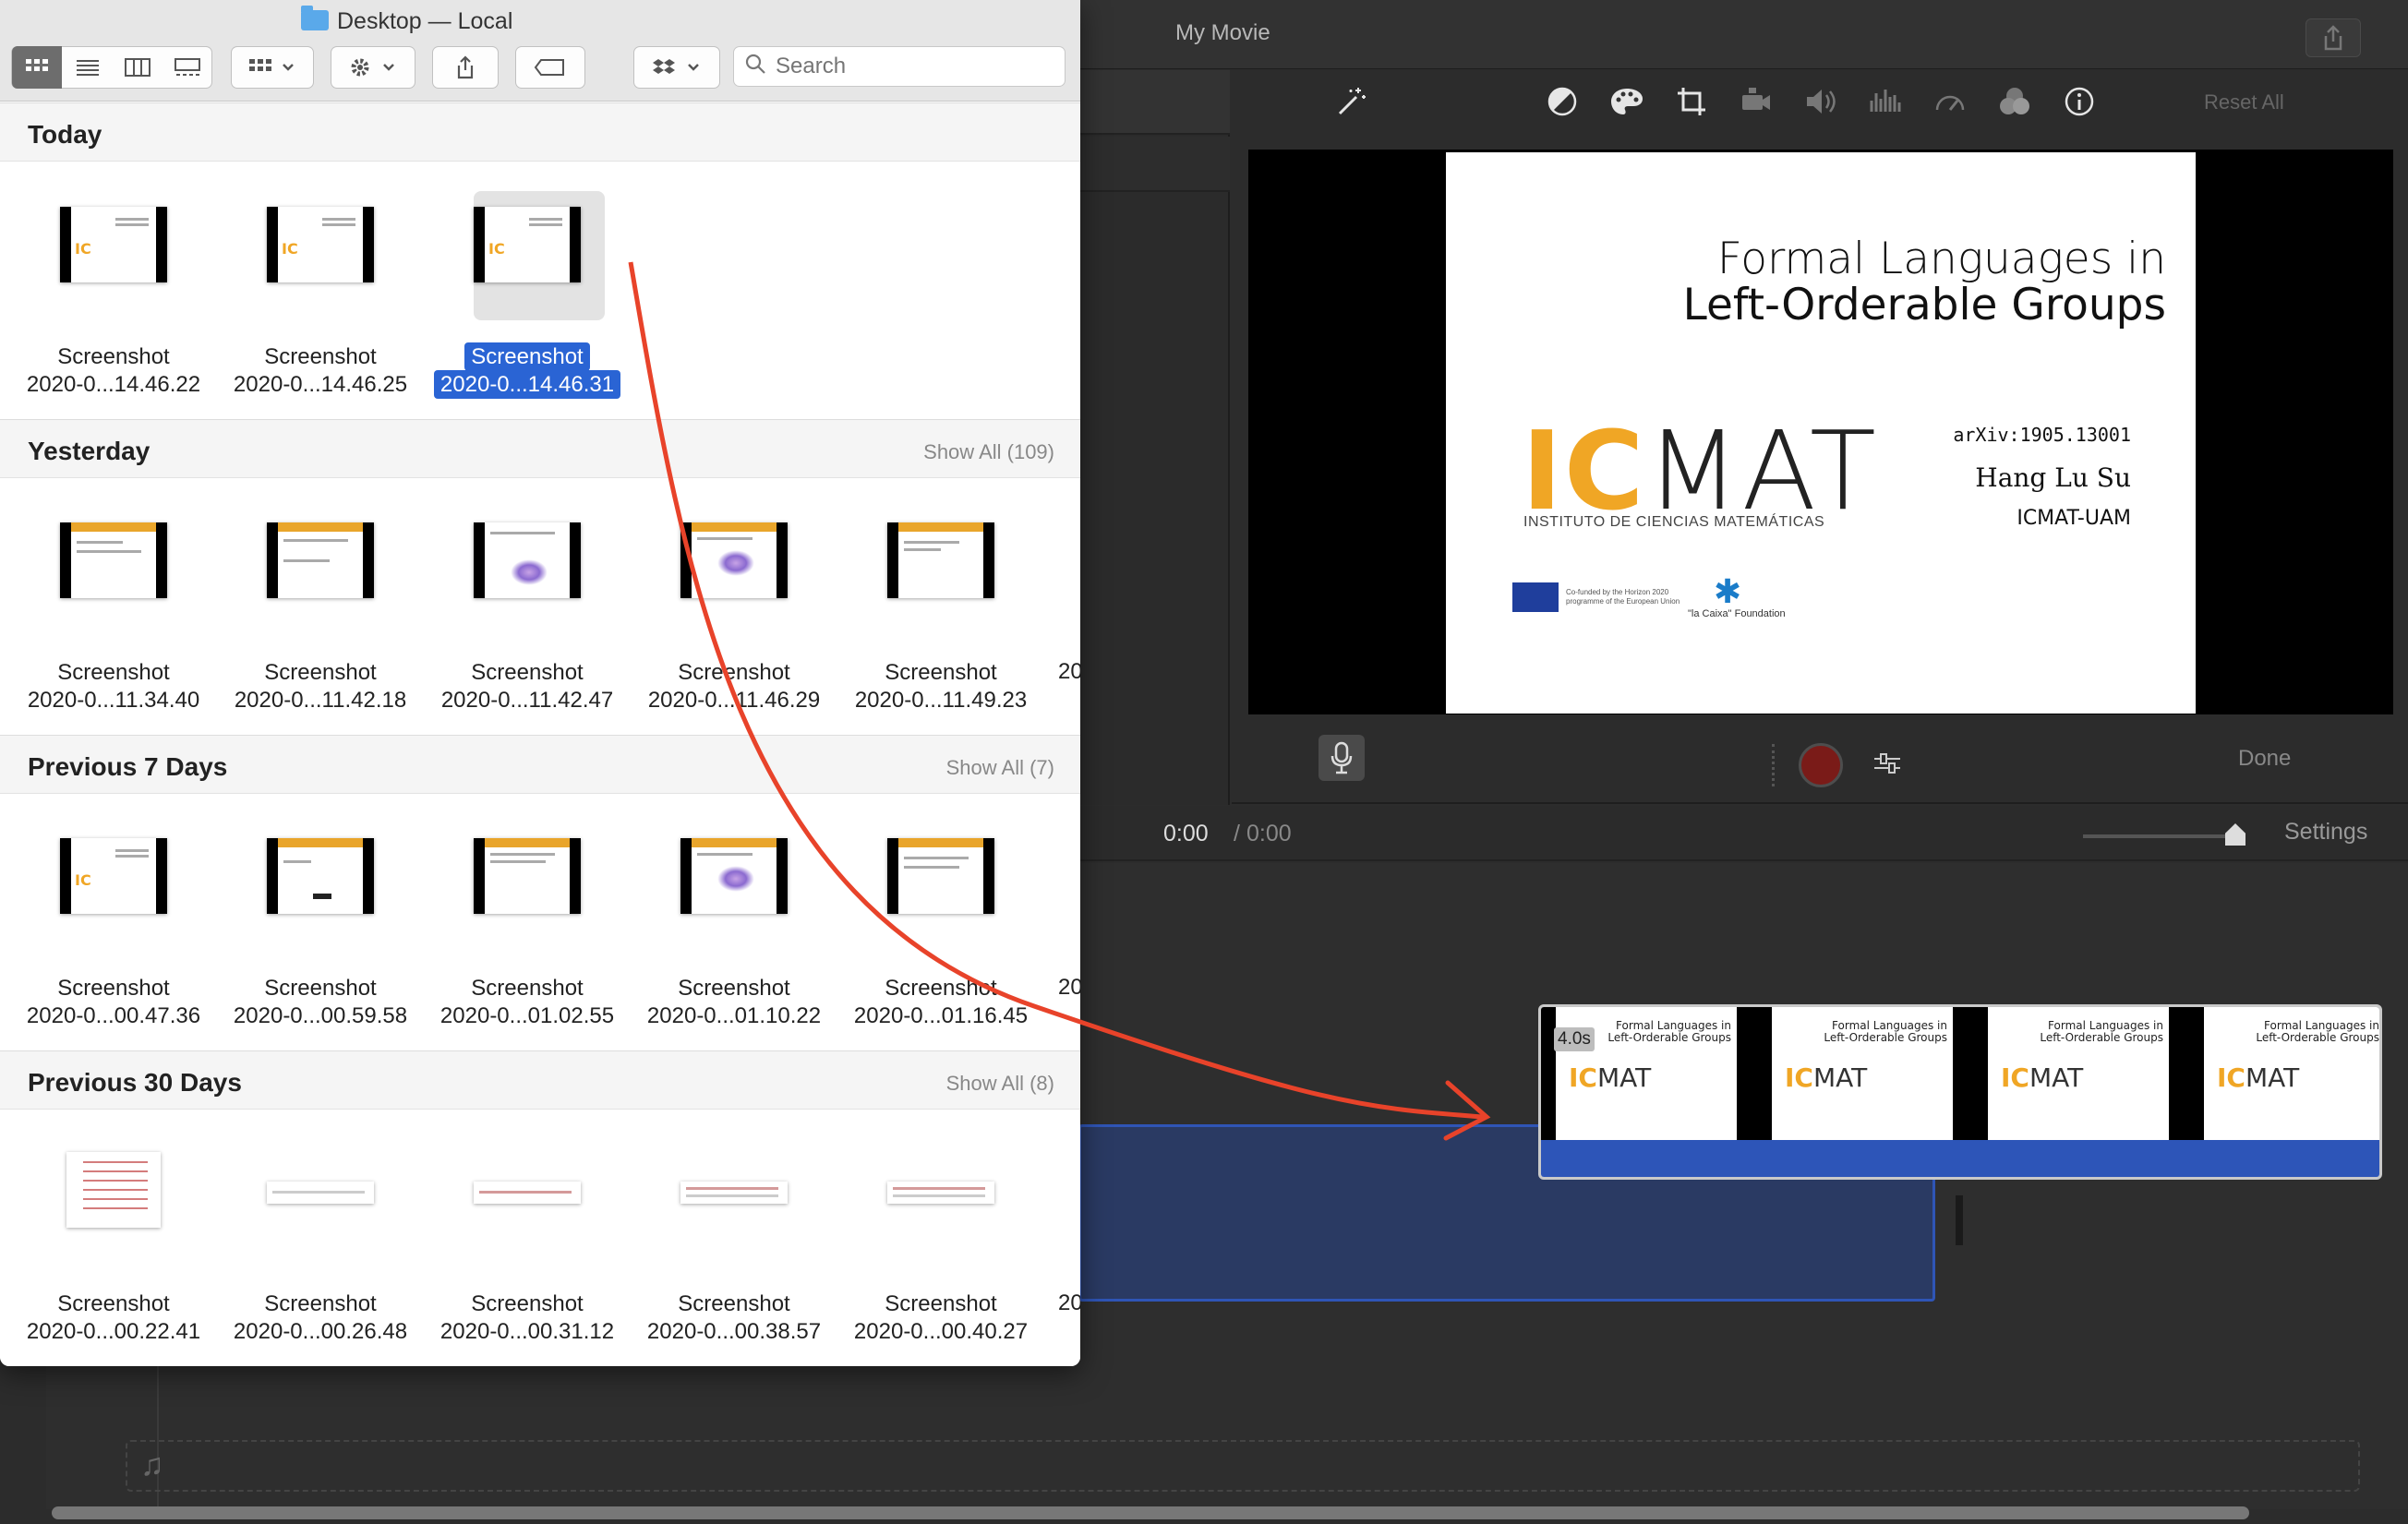 The height and width of the screenshot is (1524, 2408). What do you see at coordinates (912, 66) in the screenshot?
I see `search-input` at bounding box center [912, 66].